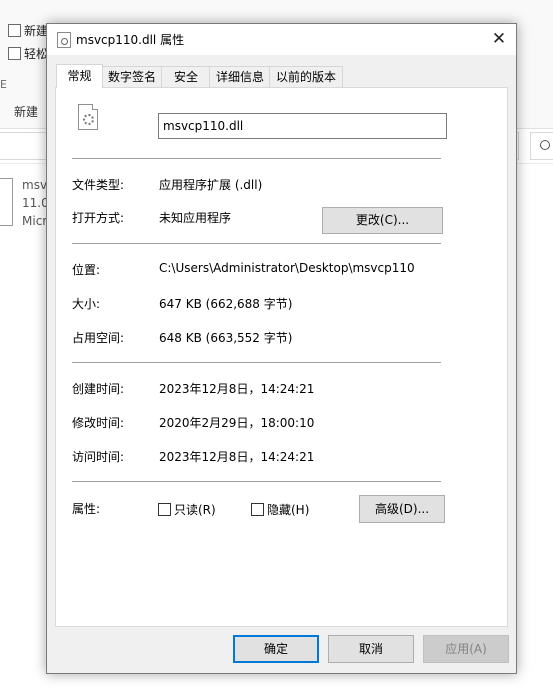  What do you see at coordinates (34, 185) in the screenshot?
I see `file-name-fragment: msv` at bounding box center [34, 185].